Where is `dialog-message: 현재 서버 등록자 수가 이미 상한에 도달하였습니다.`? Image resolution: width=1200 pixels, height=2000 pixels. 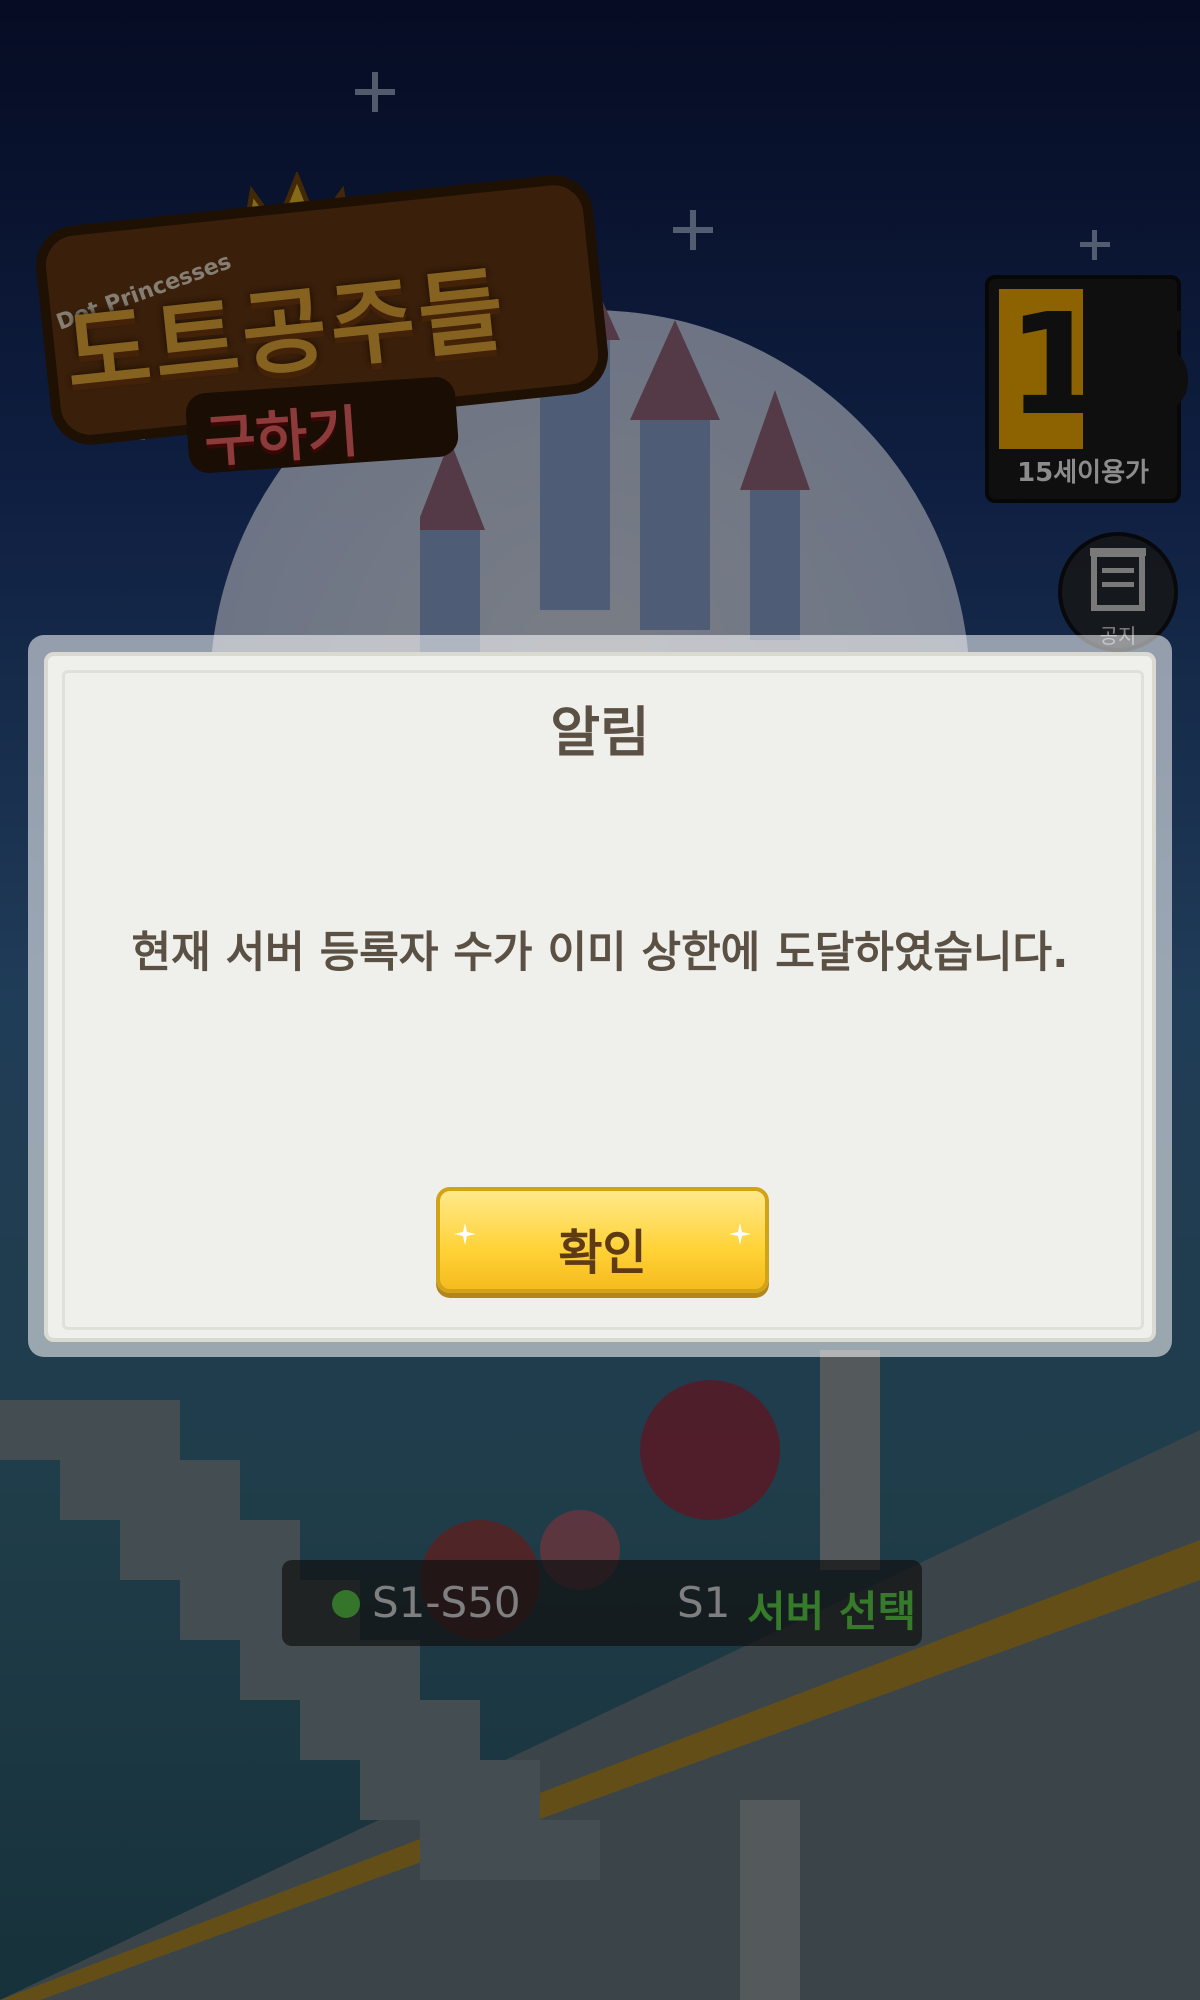 dialog-message: 현재 서버 등록자 수가 이미 상한에 도달하였습니다. is located at coordinates (600, 953).